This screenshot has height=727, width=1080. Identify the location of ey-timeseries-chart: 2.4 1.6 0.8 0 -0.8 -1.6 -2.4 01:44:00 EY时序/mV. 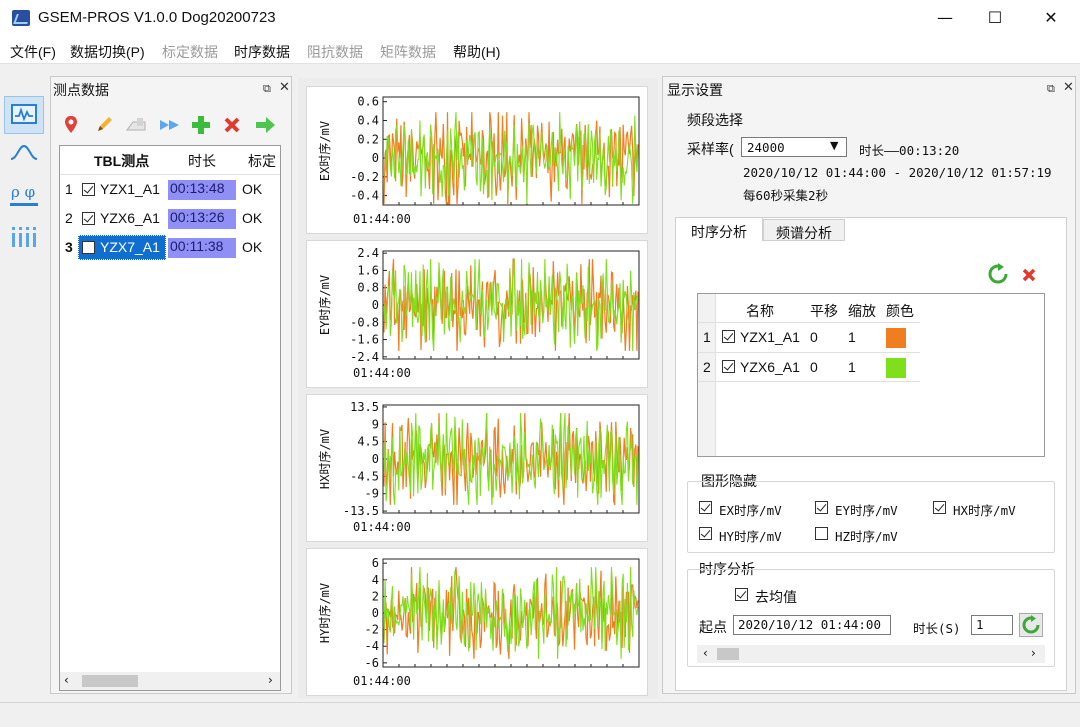
(477, 314).